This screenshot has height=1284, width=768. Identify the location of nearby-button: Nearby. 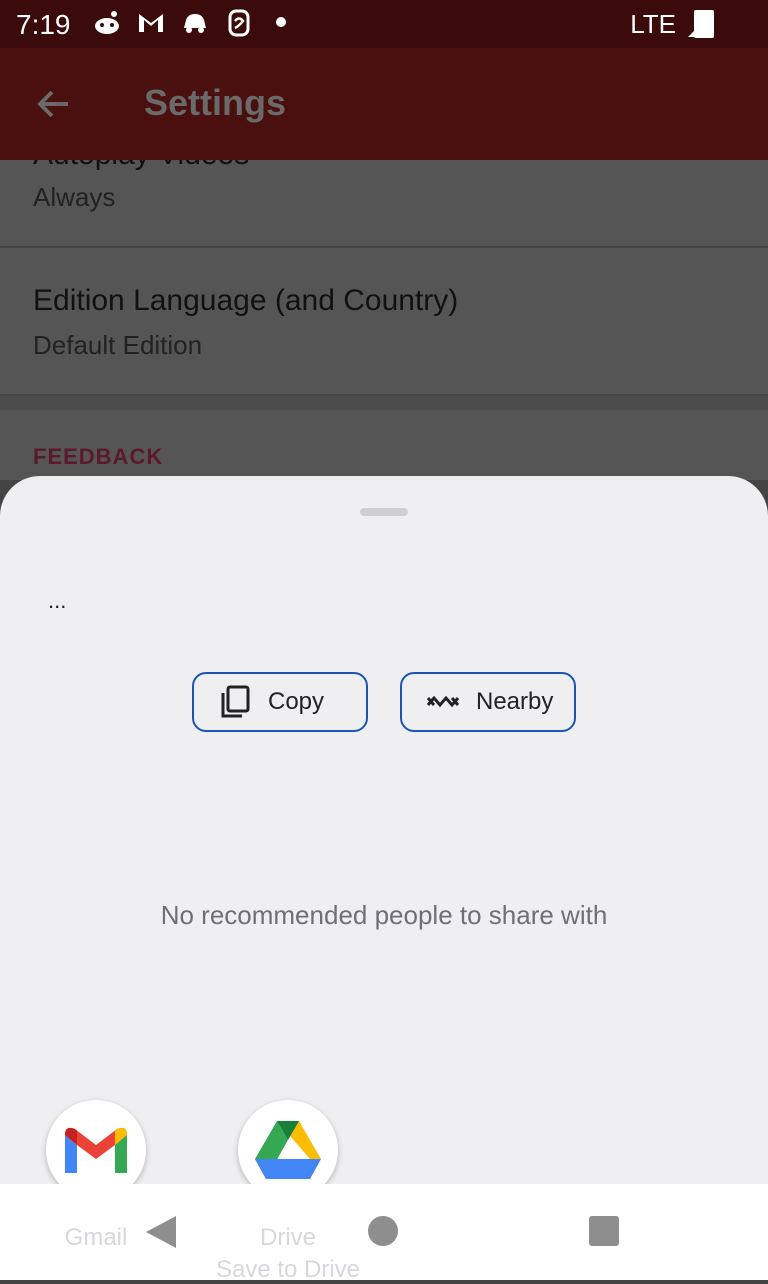
(488, 702).